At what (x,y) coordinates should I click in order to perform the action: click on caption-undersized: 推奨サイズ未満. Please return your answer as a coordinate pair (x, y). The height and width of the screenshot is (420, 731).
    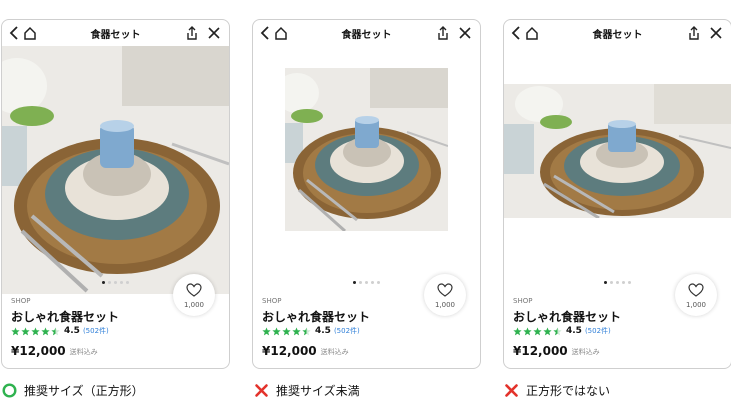
    Looking at the image, I should click on (307, 392).